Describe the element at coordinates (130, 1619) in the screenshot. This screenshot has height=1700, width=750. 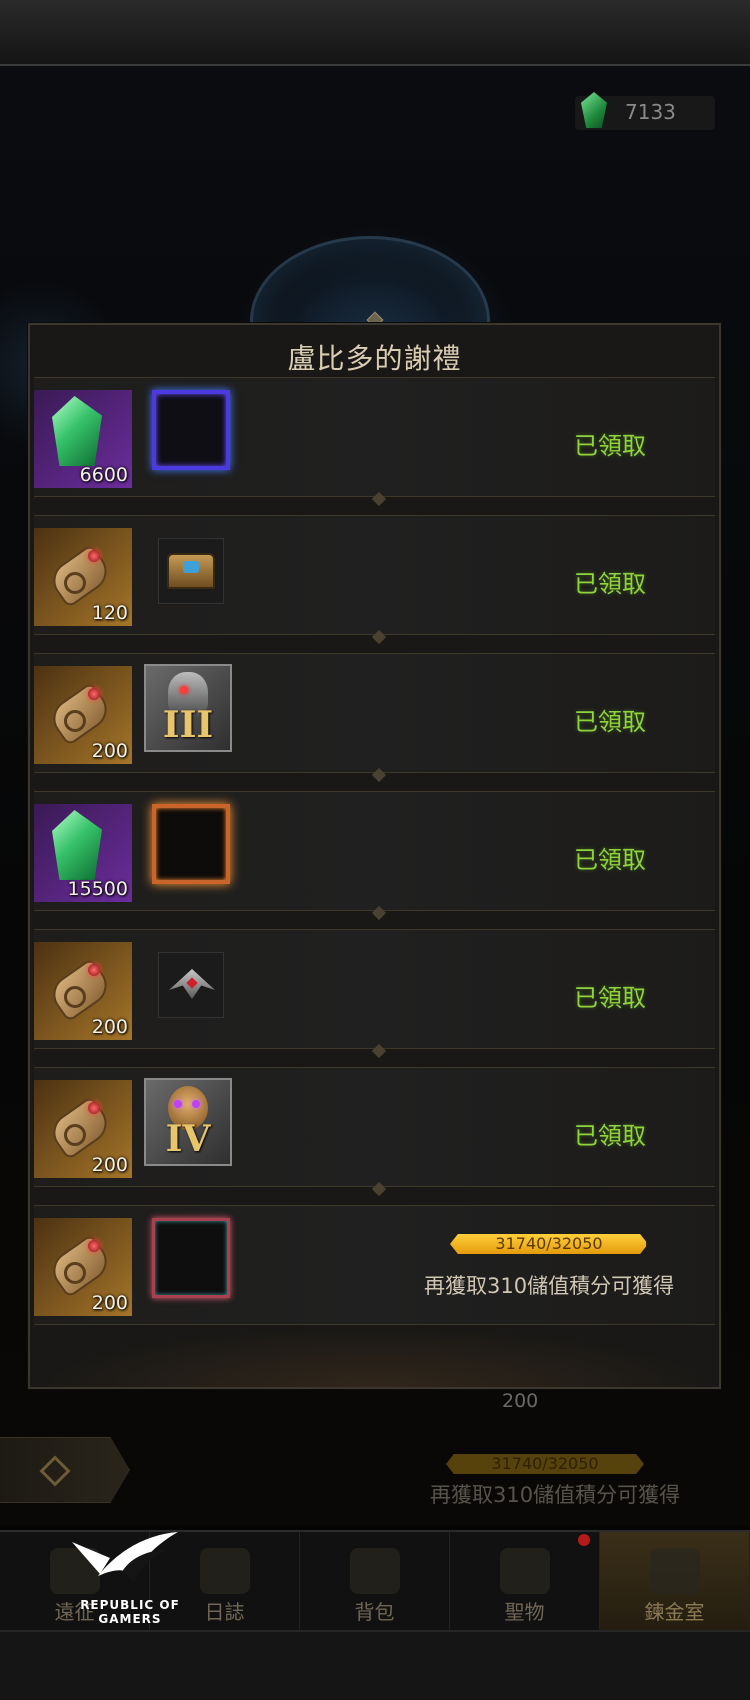
I see `rog-line2: GAMERS` at that location.